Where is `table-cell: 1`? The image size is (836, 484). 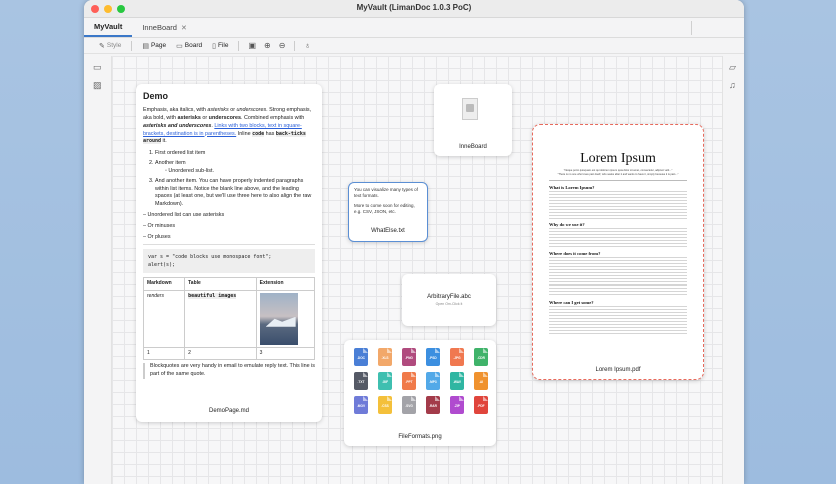 table-cell: 1 is located at coordinates (164, 353).